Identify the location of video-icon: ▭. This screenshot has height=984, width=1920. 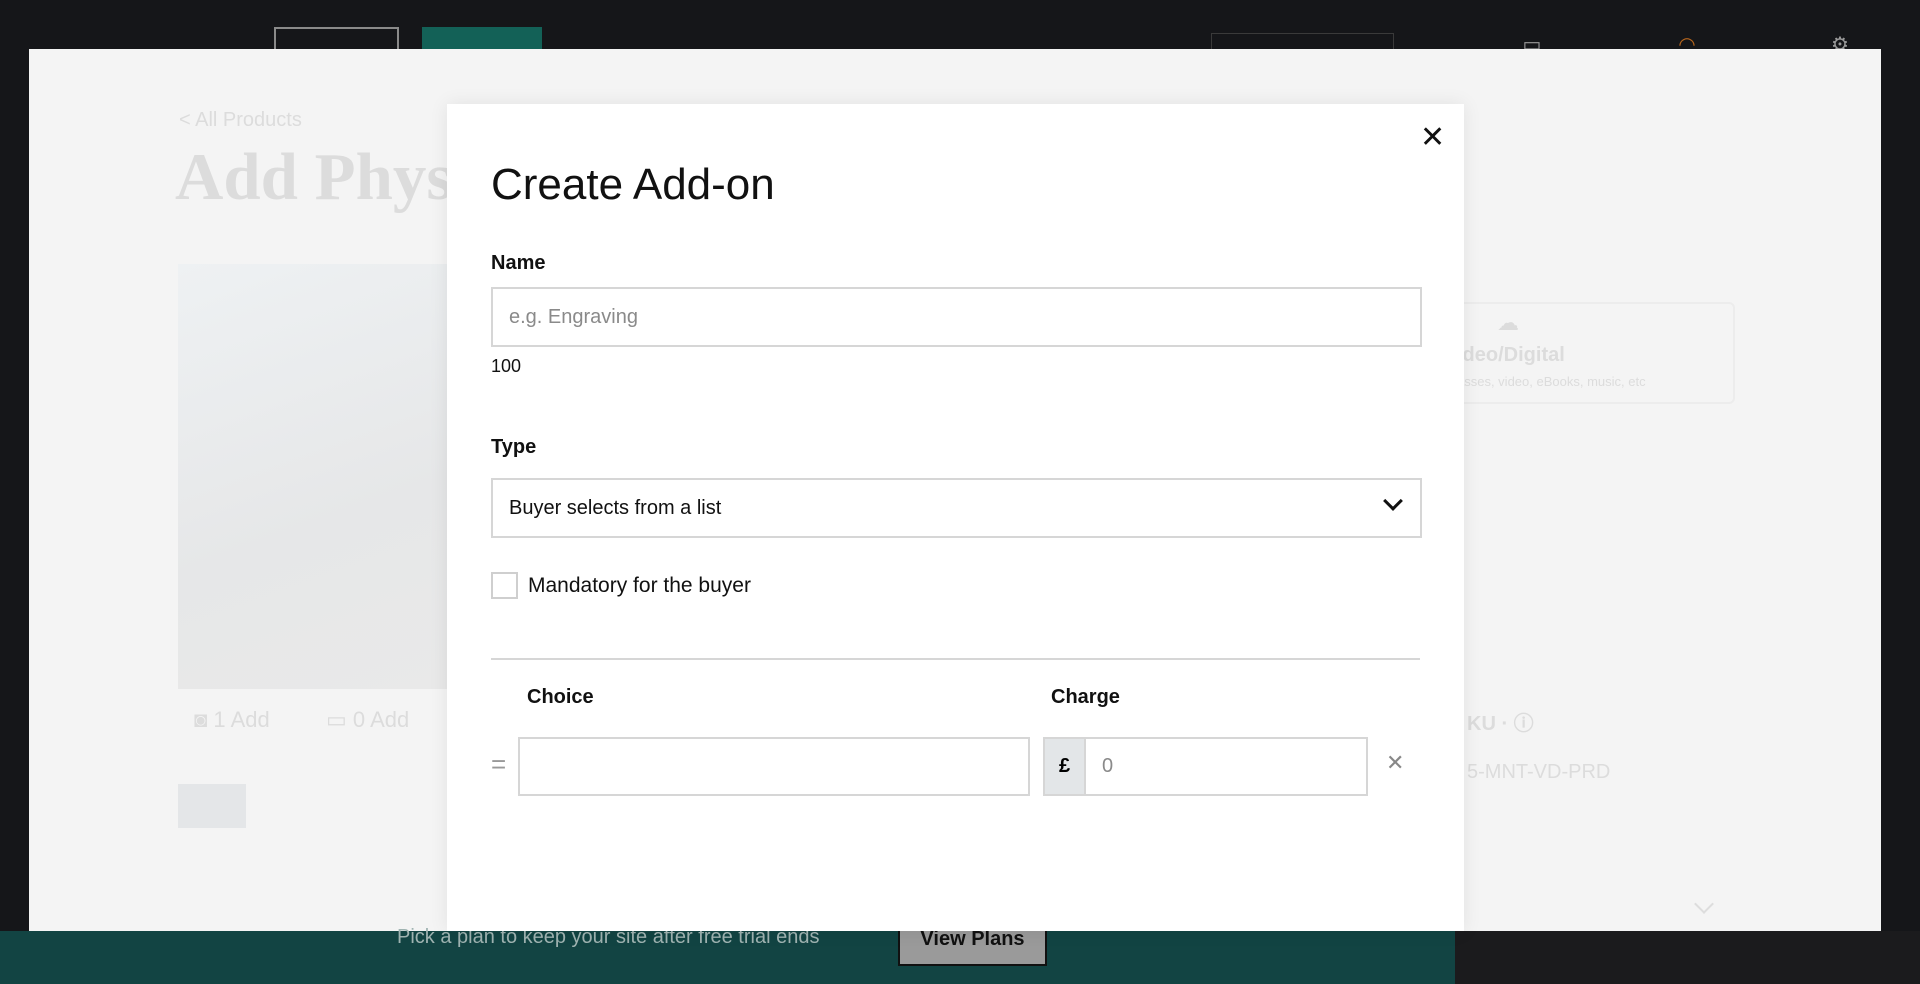
(336, 719).